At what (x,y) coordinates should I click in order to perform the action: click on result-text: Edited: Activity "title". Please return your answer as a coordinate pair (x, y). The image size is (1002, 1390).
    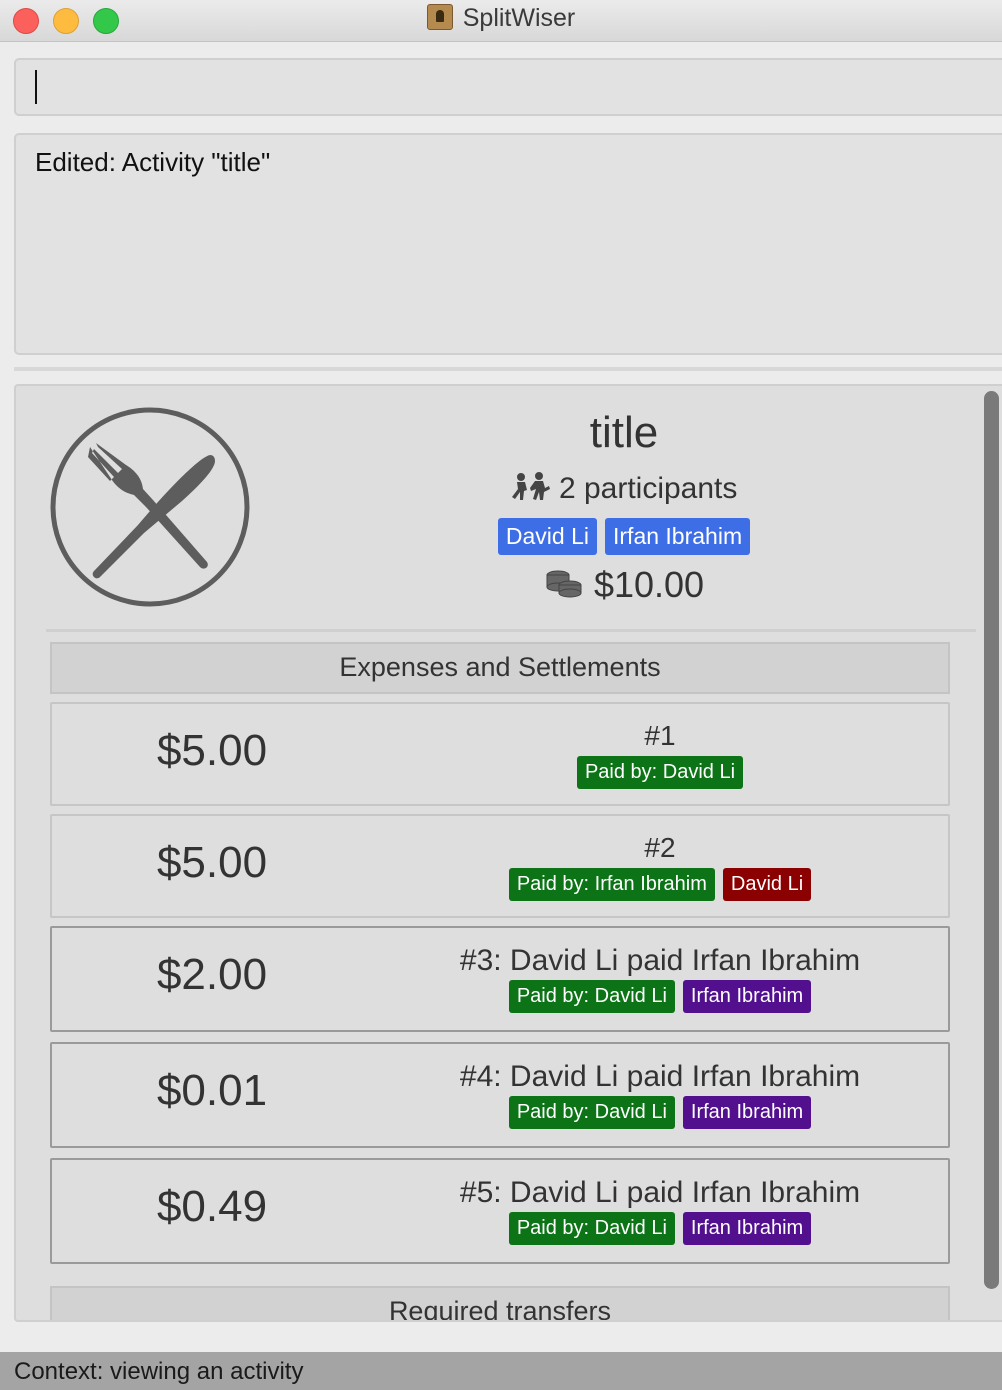
    Looking at the image, I should click on (153, 162).